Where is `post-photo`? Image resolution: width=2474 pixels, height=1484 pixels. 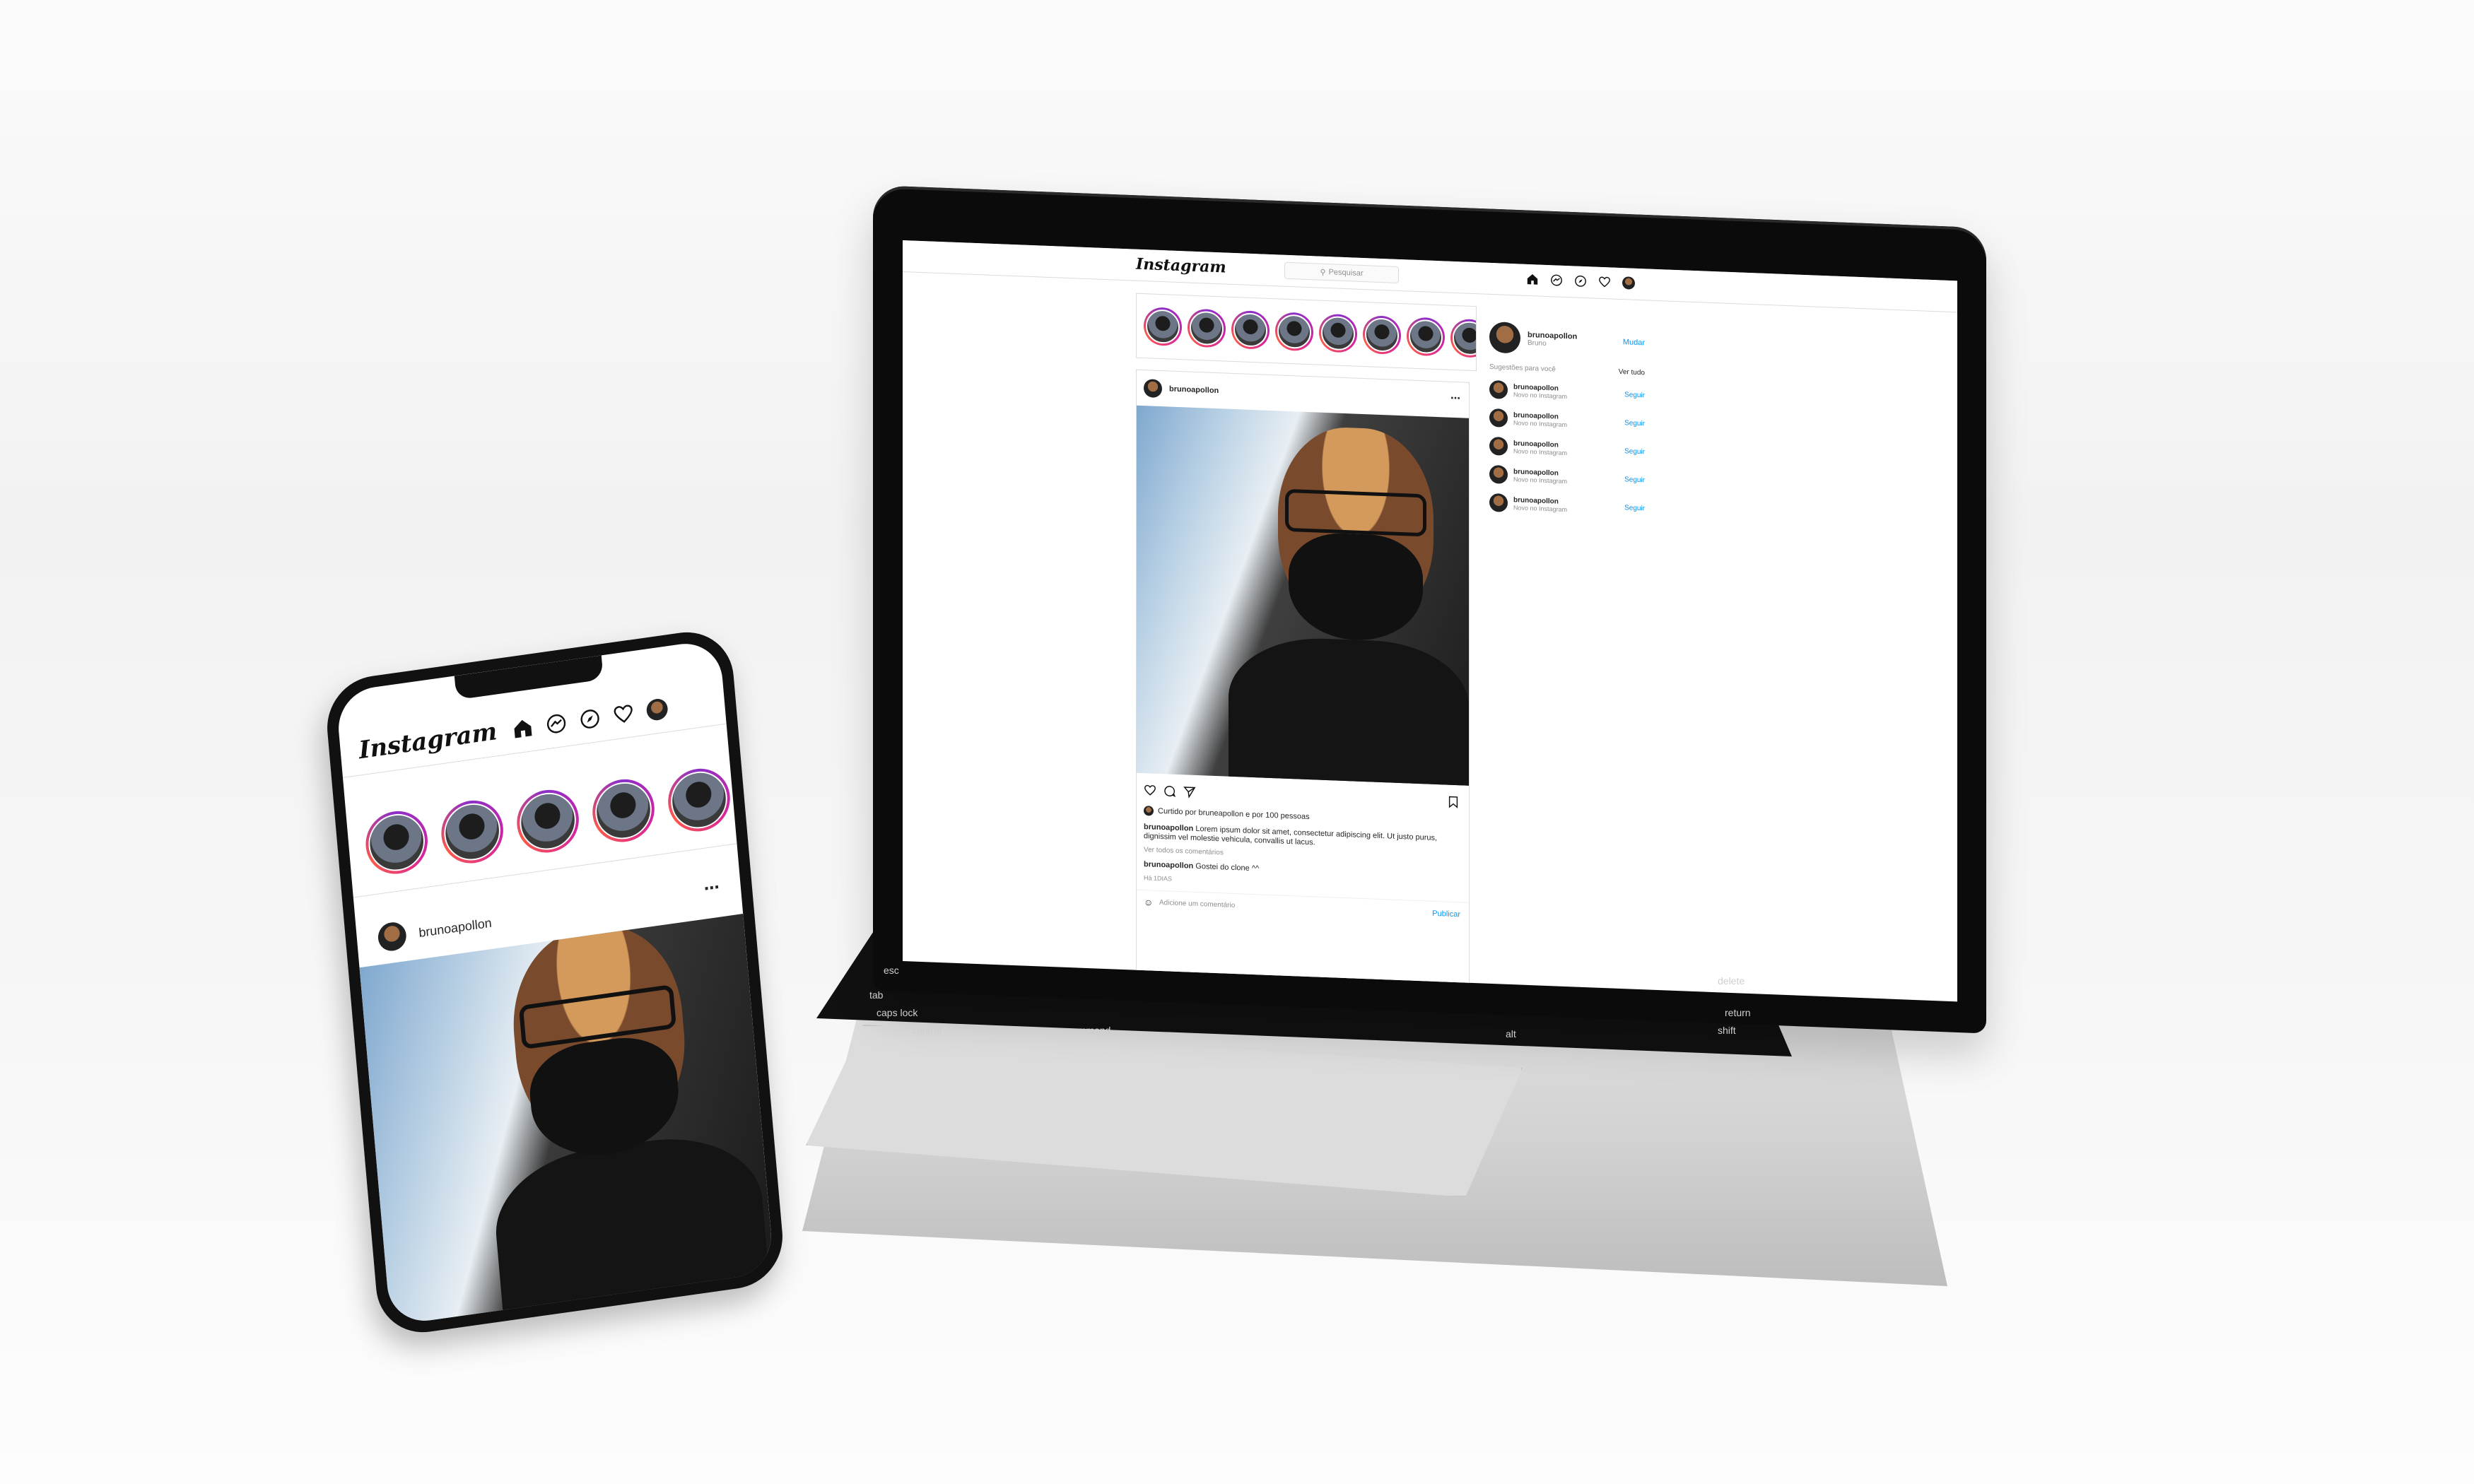
post-photo is located at coordinates (1303, 595).